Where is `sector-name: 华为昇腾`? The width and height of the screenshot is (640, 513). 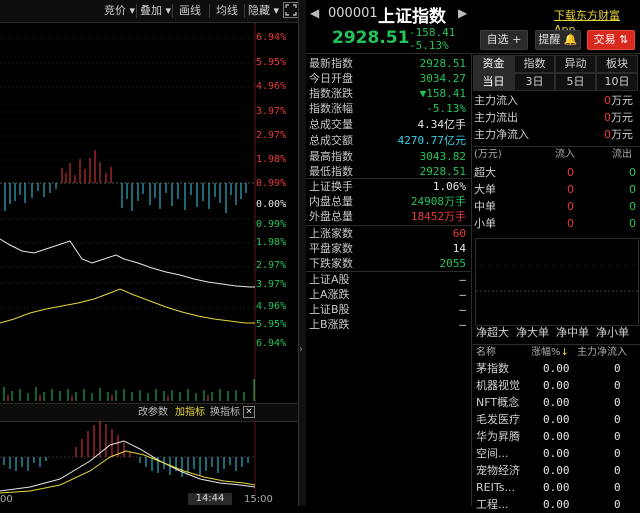
sector-name: 华为昇腾 is located at coordinates (498, 436).